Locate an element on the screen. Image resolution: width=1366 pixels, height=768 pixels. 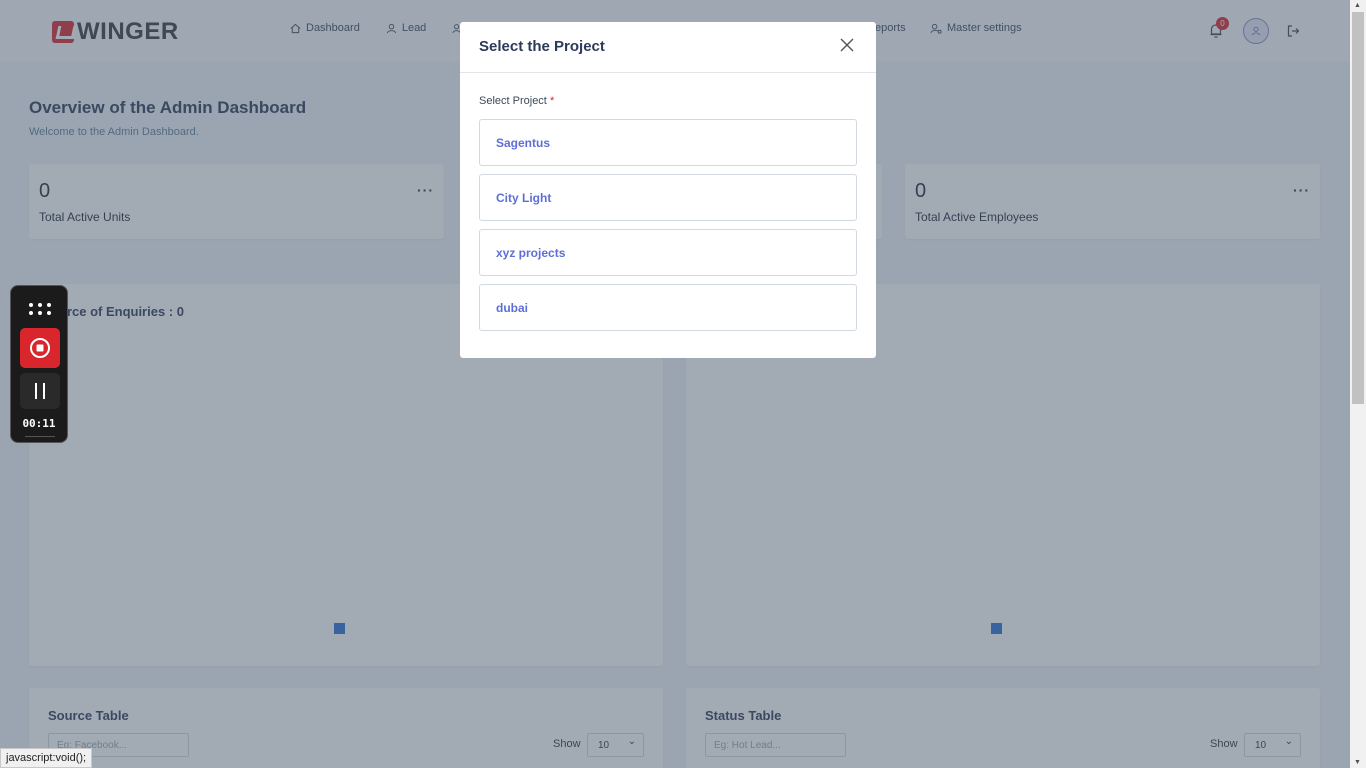
stop-icon is located at coordinates (40, 348).